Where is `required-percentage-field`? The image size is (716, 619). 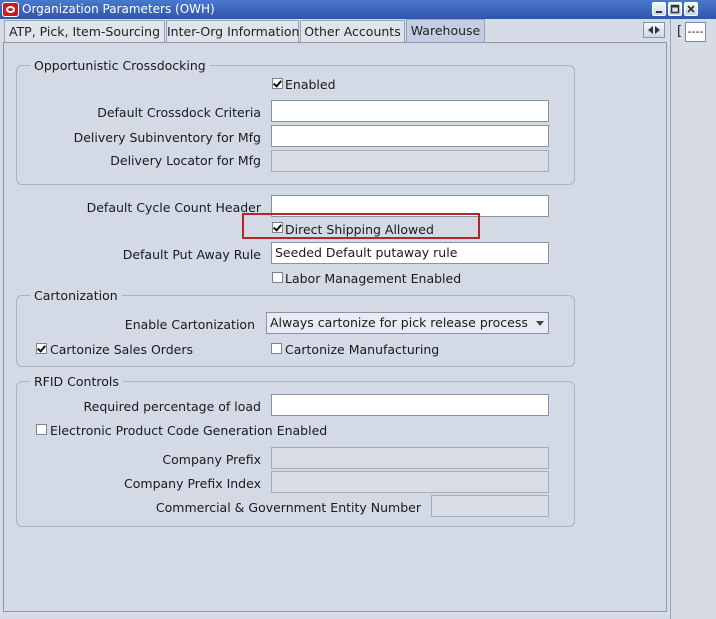 required-percentage-field is located at coordinates (410, 405).